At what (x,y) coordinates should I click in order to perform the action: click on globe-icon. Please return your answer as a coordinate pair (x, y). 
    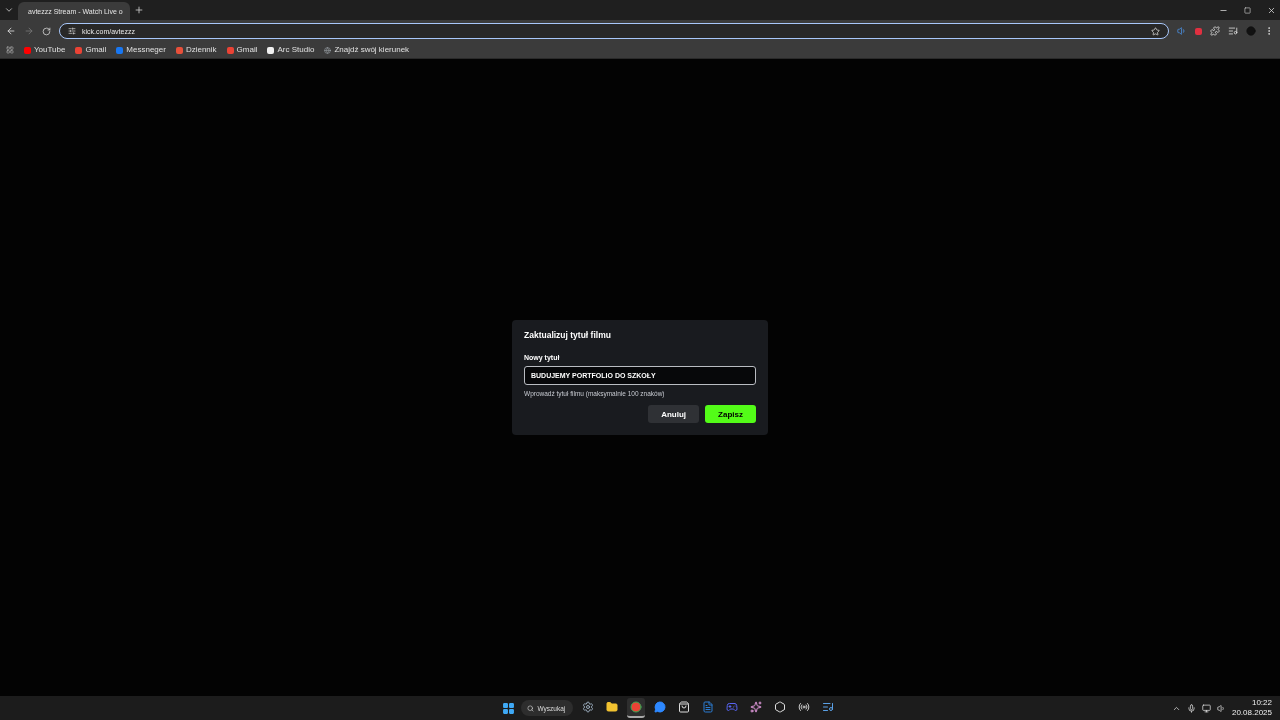
    Looking at the image, I should click on (328, 50).